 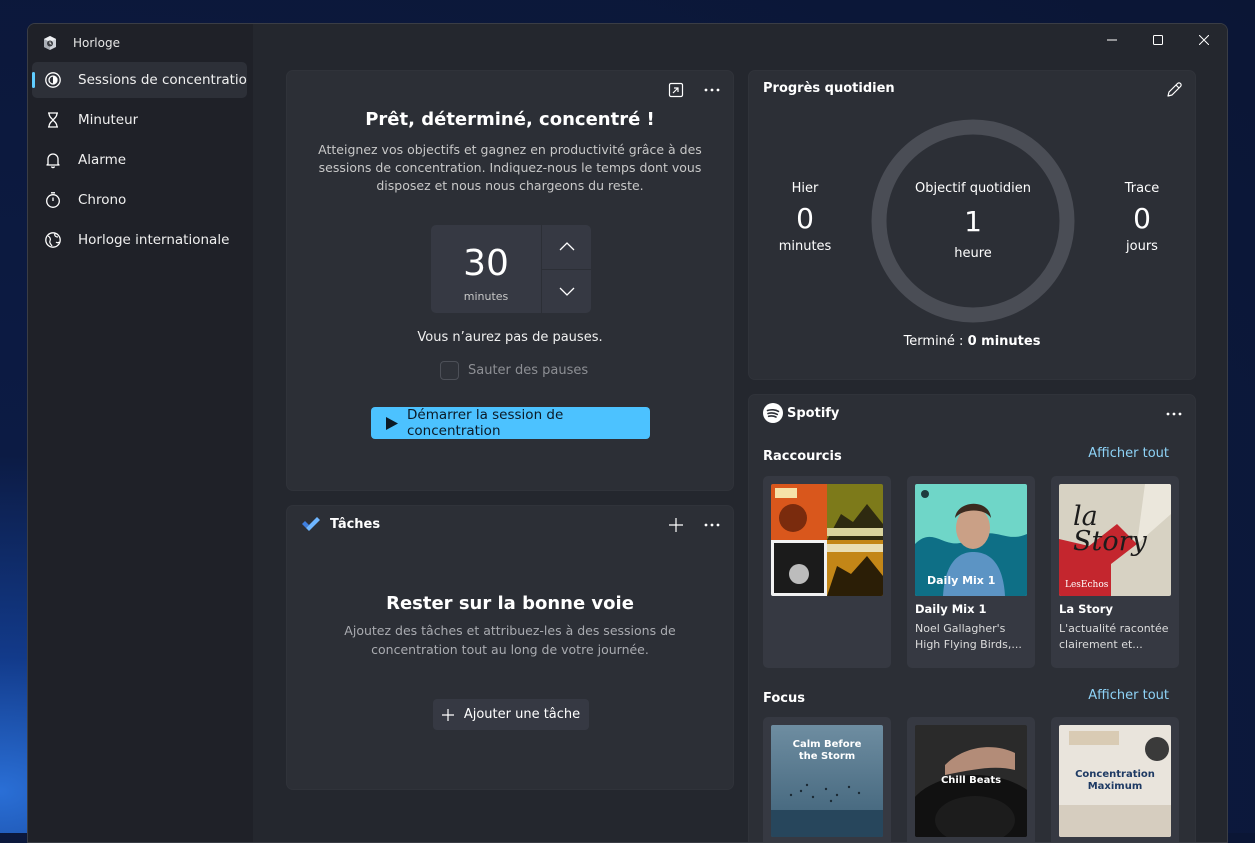 I want to click on tasks-empty-title: Rester sur la bonne voie, so click(x=510, y=603).